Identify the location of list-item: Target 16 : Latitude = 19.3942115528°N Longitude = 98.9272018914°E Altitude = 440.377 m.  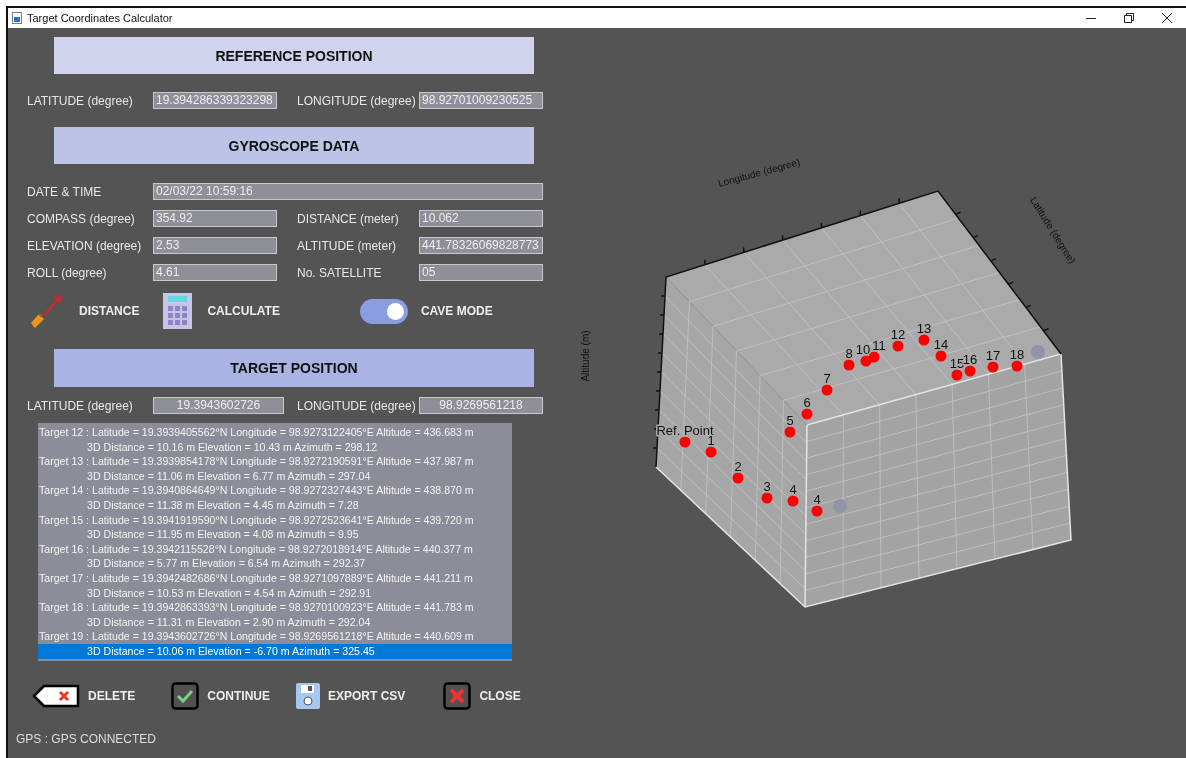
(275, 549).